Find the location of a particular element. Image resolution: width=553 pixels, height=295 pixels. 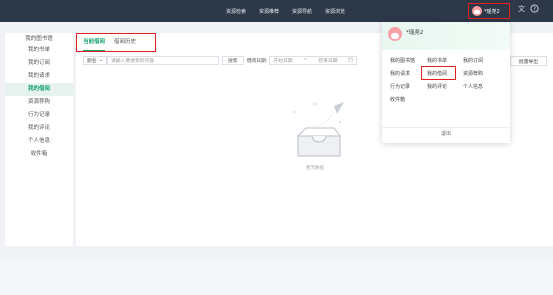

filter-bar: 题名 ⌄ 请输入要搜索的内容 搜索 借阅日期: 开始日期 ~ 结束日期 is located at coordinates (220, 60).